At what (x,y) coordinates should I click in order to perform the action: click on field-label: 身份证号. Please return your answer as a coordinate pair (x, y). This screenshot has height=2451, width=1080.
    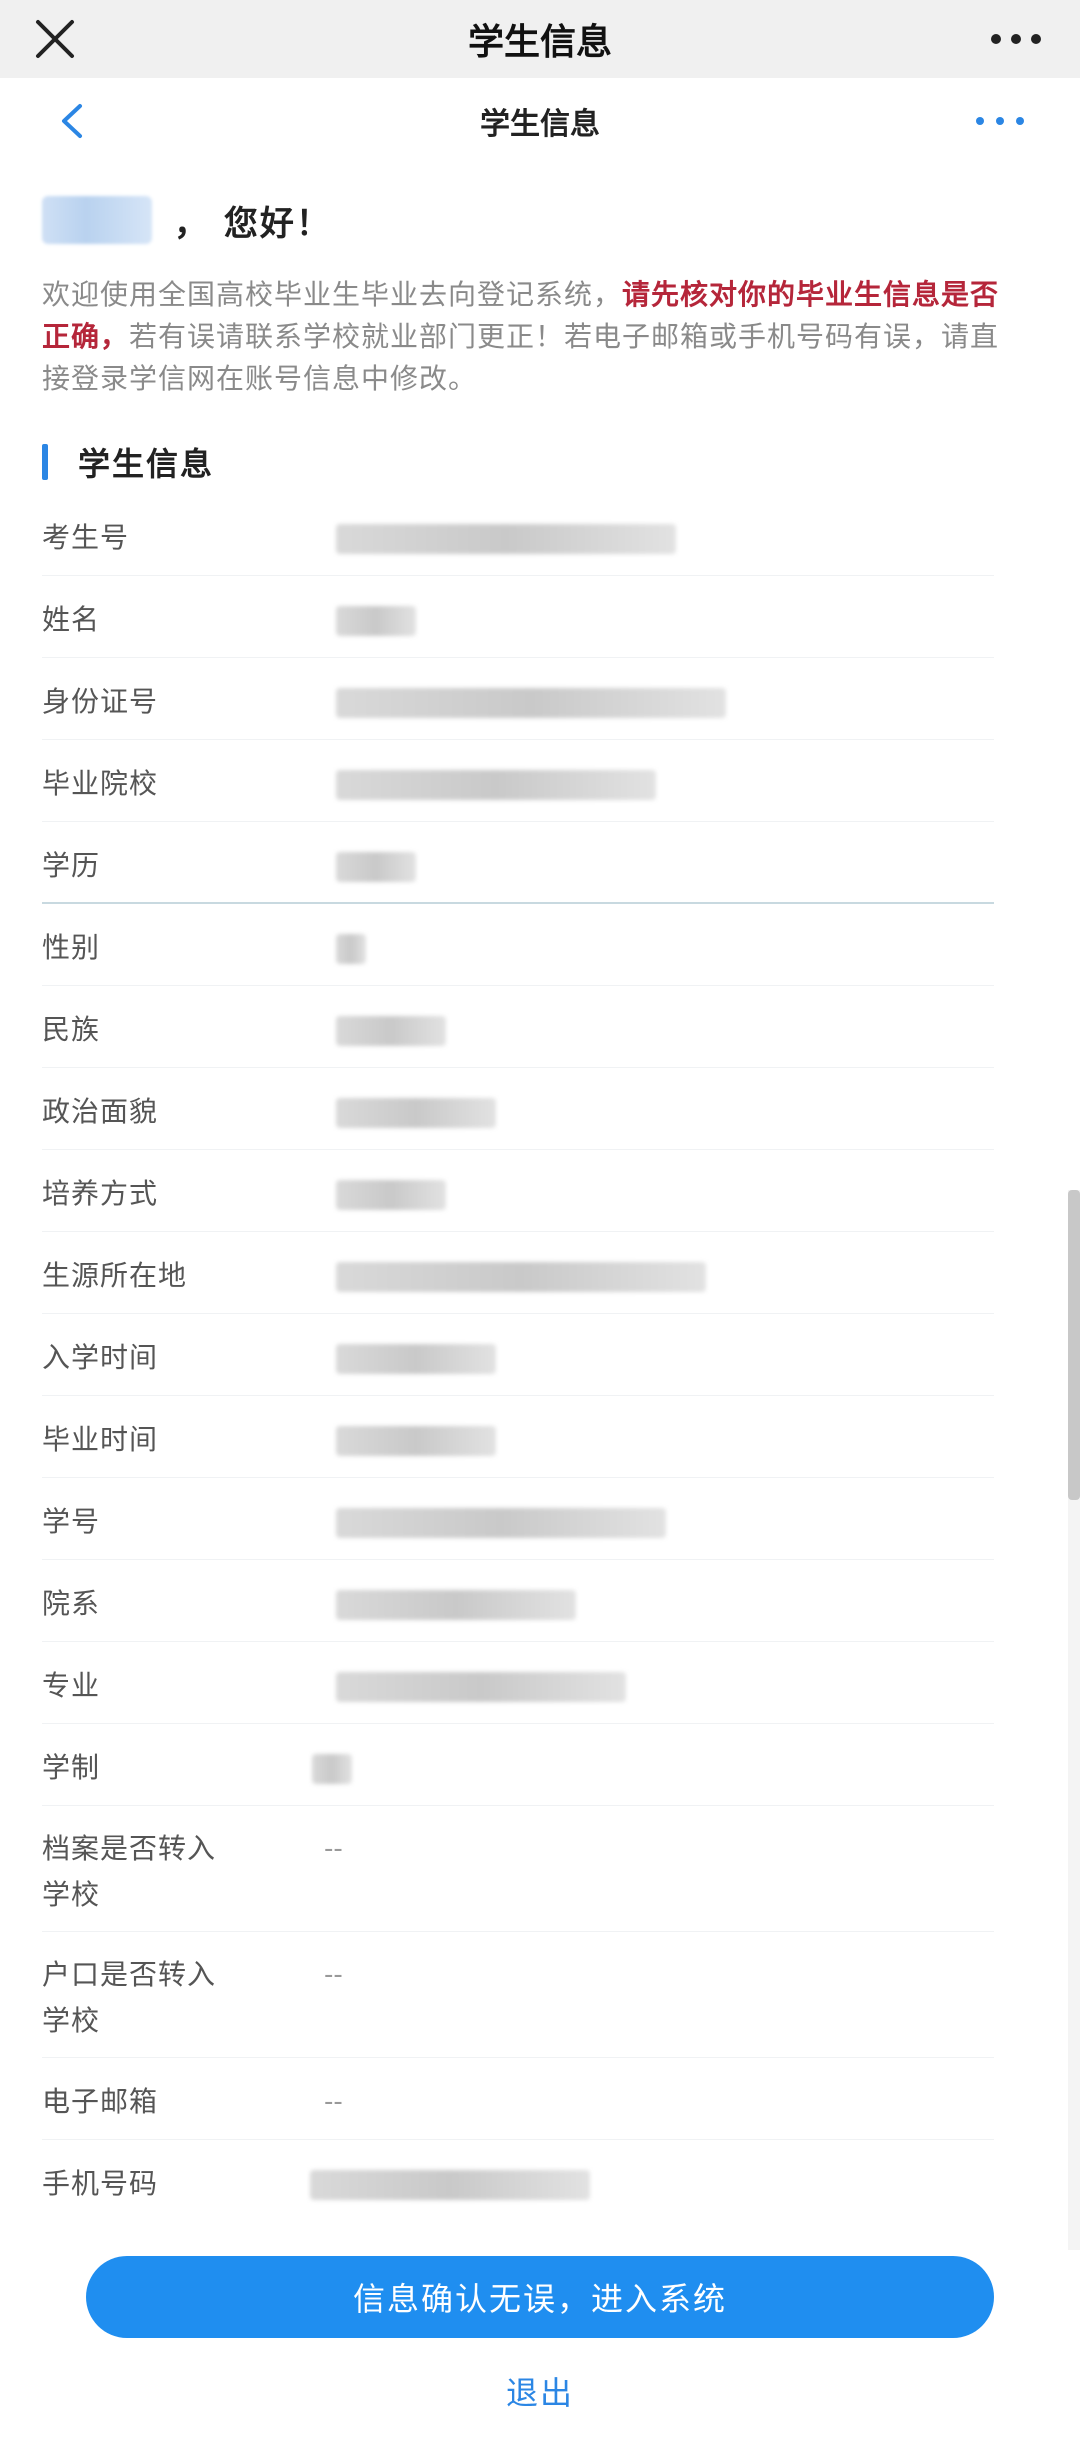
    Looking at the image, I should click on (100, 701).